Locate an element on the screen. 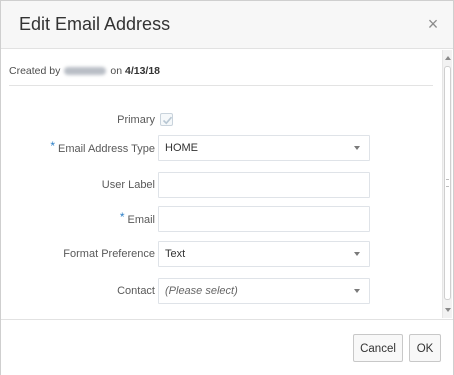 The height and width of the screenshot is (375, 454). scrollbar-thumb is located at coordinates (447, 183).